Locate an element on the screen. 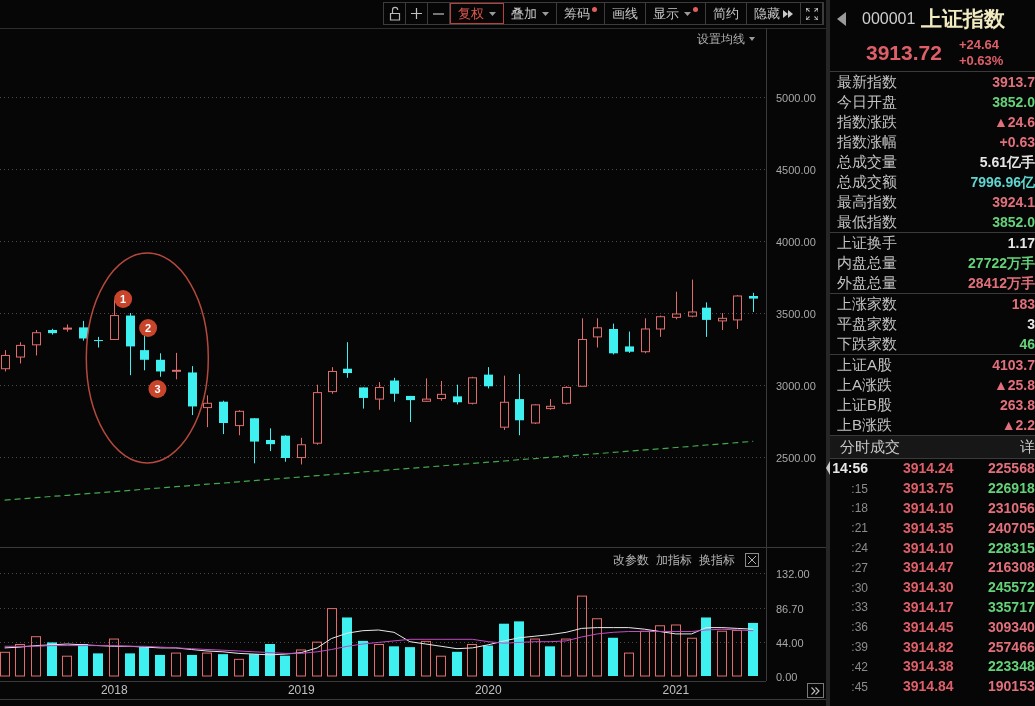 This screenshot has width=1035, height=706. trade-time: :15 is located at coordinates (859, 489).